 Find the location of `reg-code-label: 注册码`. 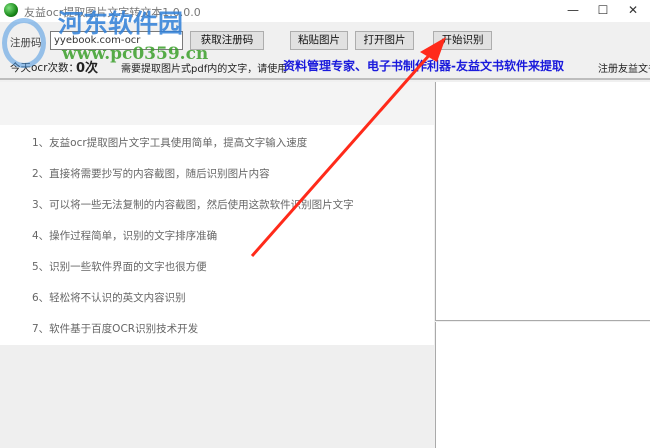

reg-code-label: 注册码 is located at coordinates (26, 43).